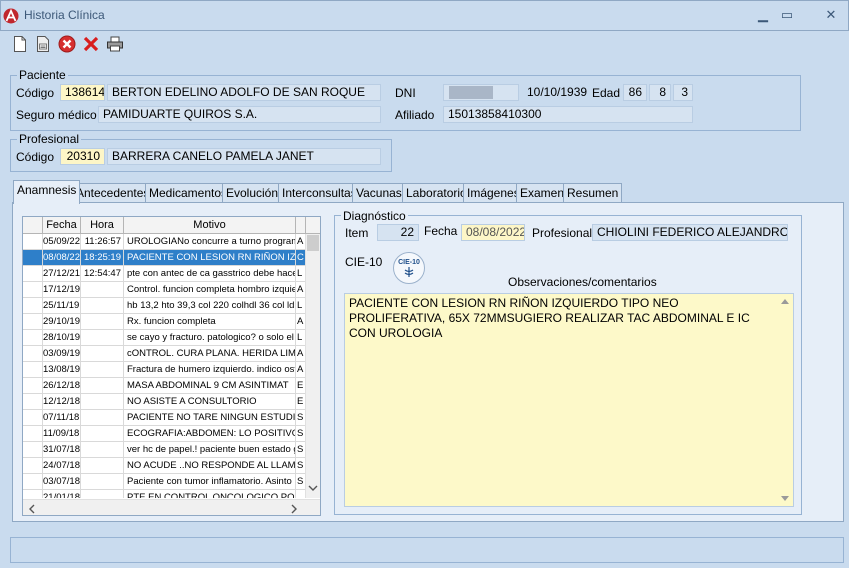  Describe the element at coordinates (35, 157) in the screenshot. I see `profesional-codigo-label: Código` at that location.